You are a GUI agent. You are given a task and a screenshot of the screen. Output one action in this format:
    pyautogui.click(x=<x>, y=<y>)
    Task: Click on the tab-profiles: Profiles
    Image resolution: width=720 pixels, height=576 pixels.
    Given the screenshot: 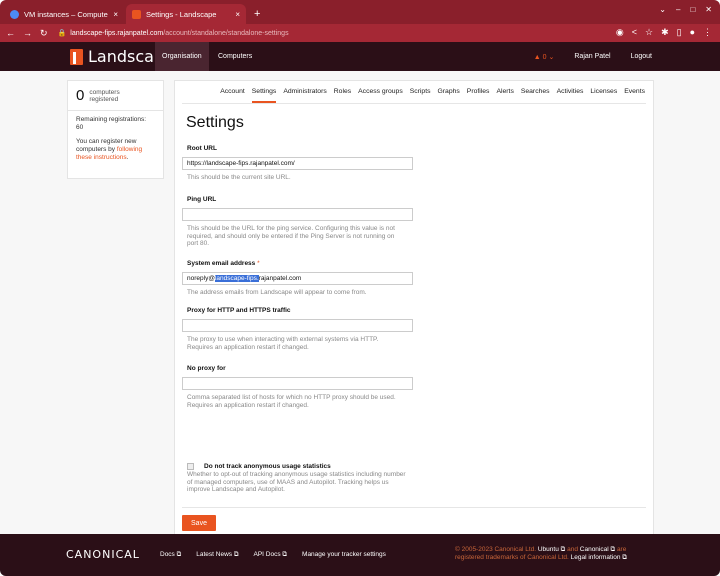 What is the action you would take?
    pyautogui.click(x=478, y=95)
    